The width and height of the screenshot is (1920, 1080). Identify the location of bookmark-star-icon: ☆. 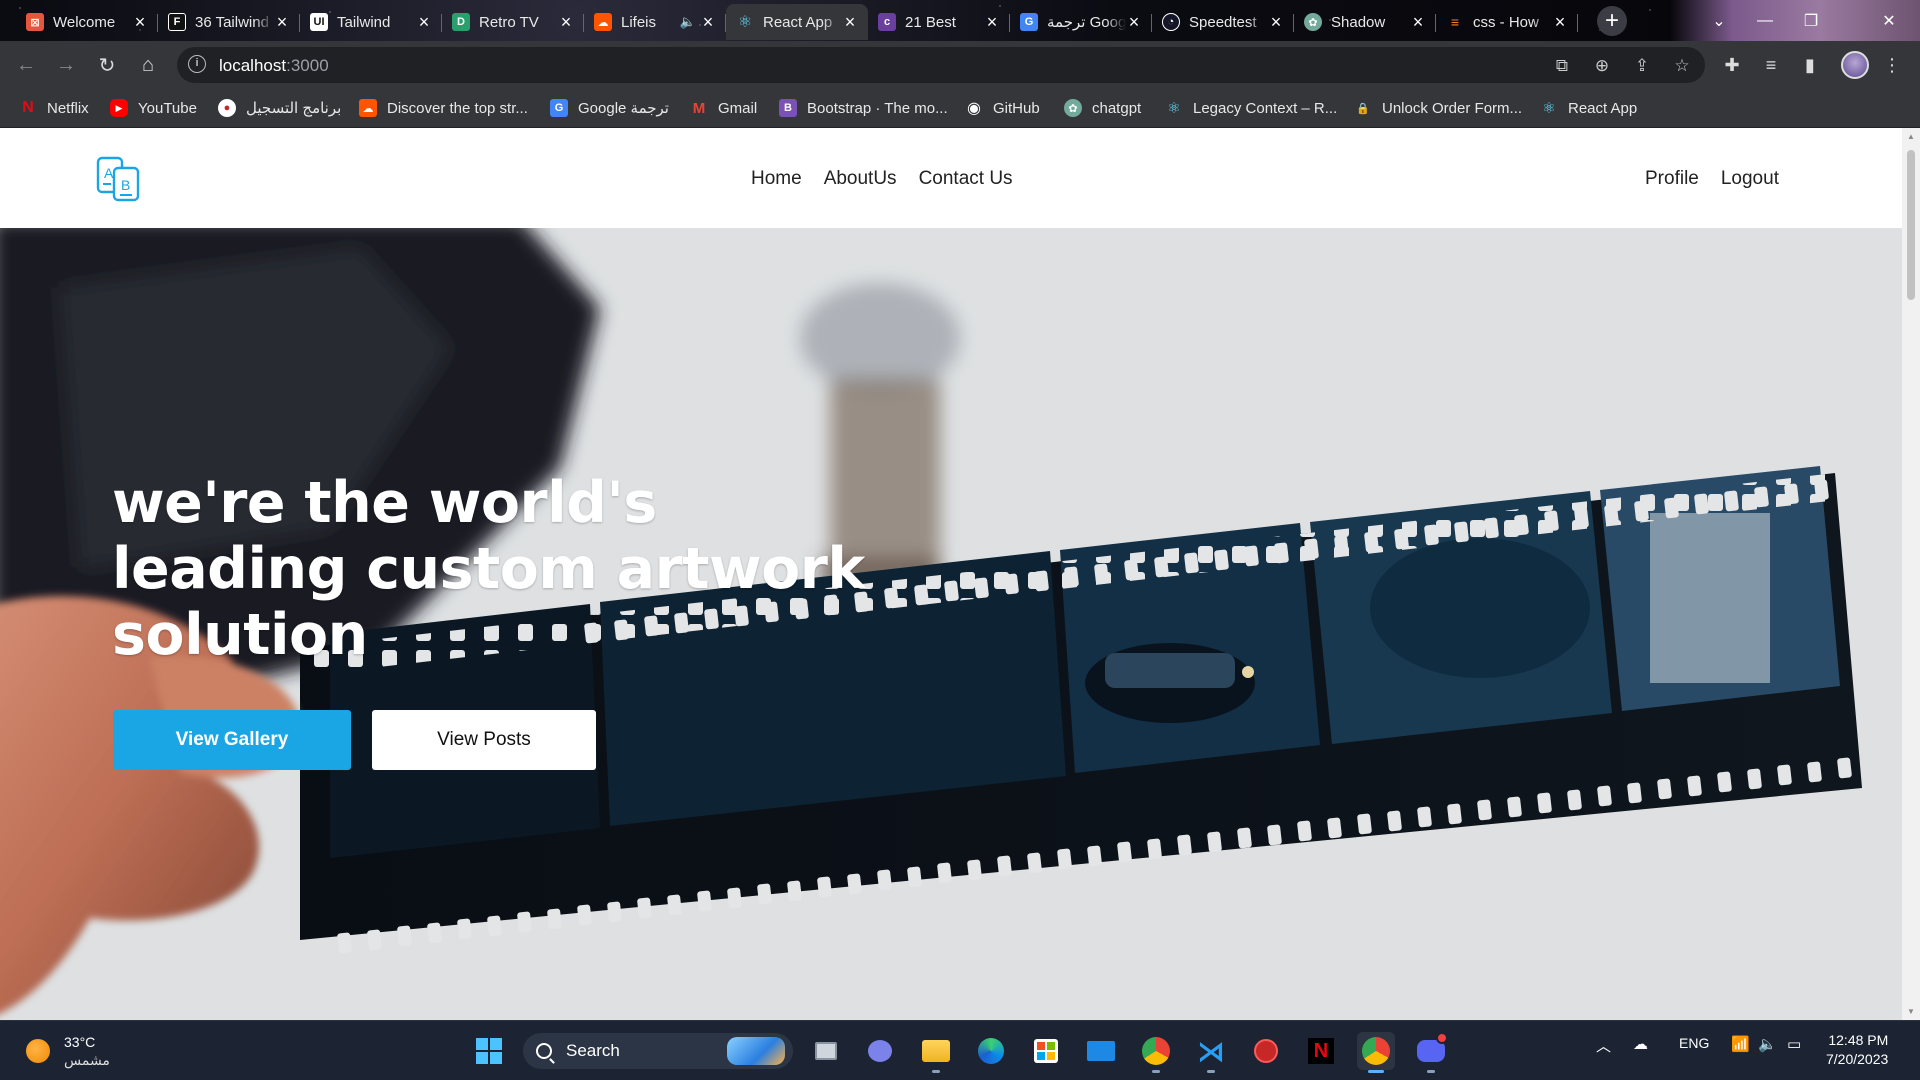
(1682, 66).